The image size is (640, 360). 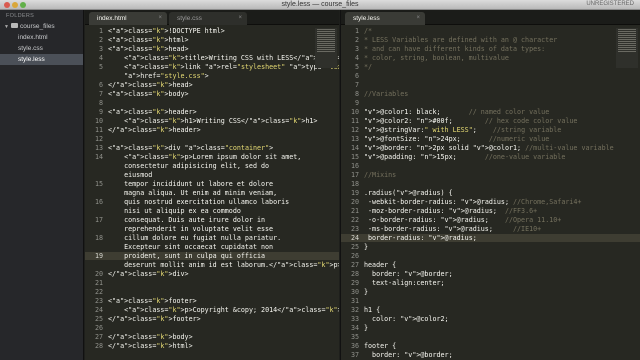 What do you see at coordinates (152, 112) in the screenshot?
I see `code-text: <"a">class="k">header>` at bounding box center [152, 112].